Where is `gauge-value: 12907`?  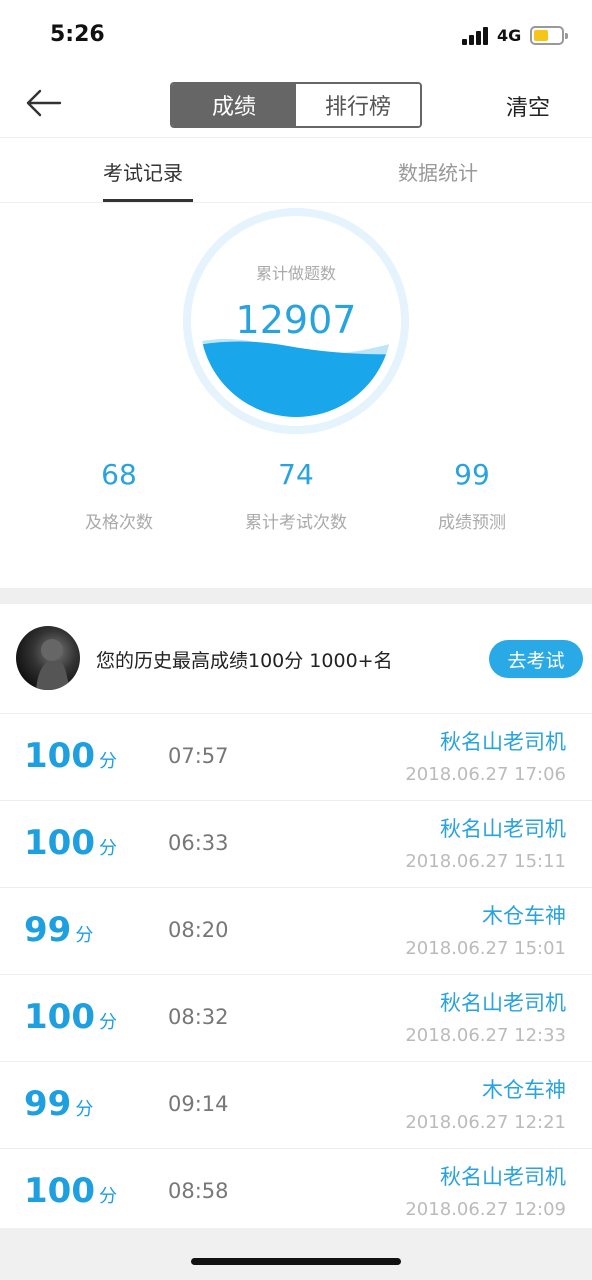 gauge-value: 12907 is located at coordinates (296, 320).